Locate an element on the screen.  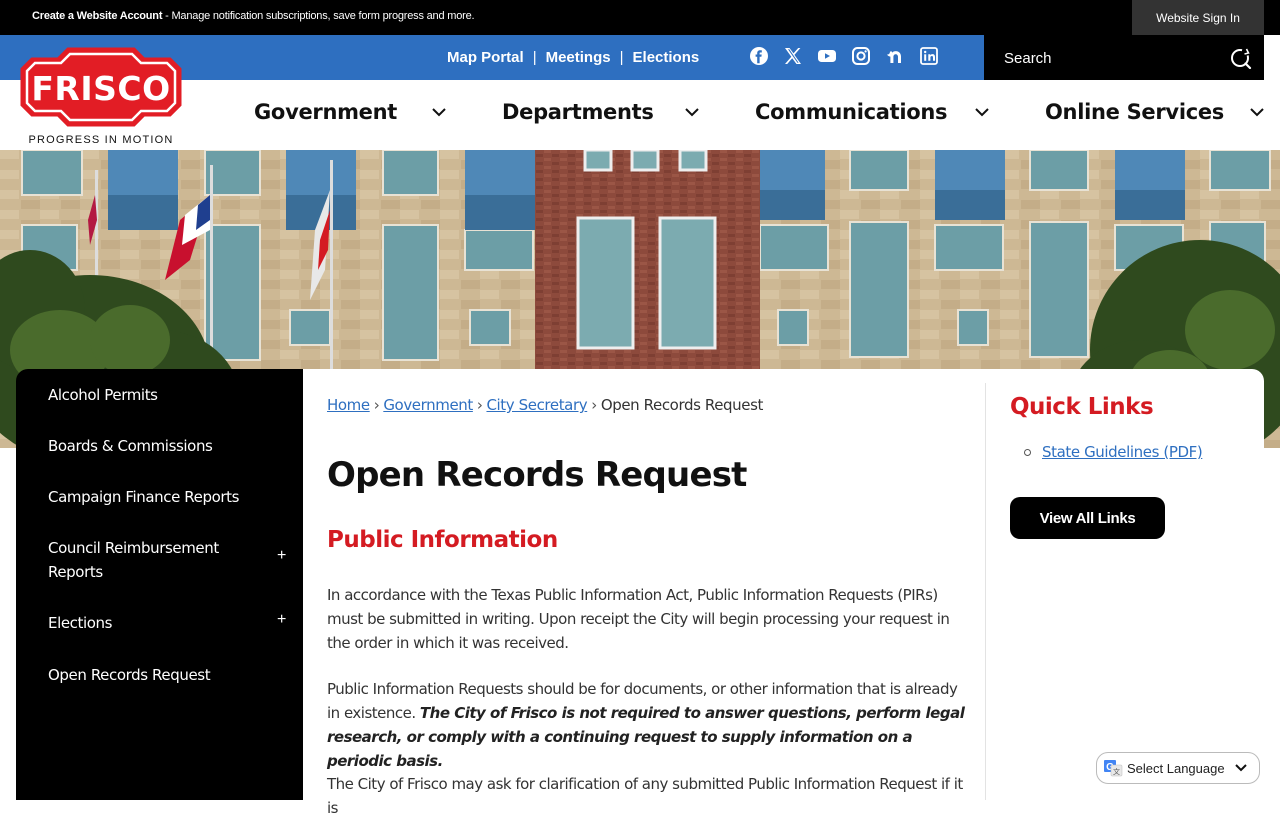
state-guidelines-link: State Guidelines (PDF) is located at coordinates (1122, 452).